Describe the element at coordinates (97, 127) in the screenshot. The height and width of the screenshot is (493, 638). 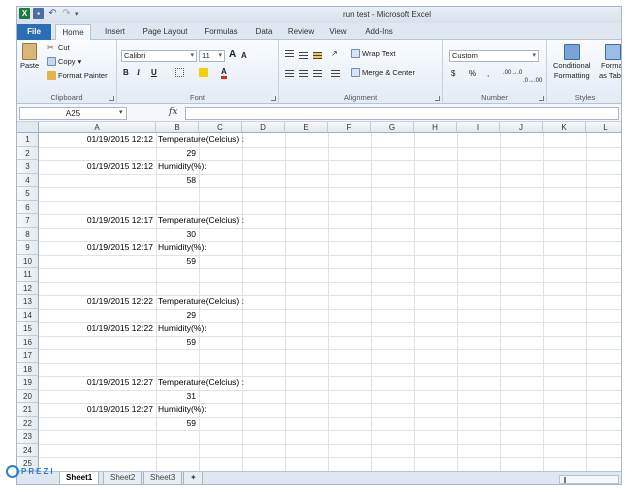
I see `column-header-a: A` at that location.